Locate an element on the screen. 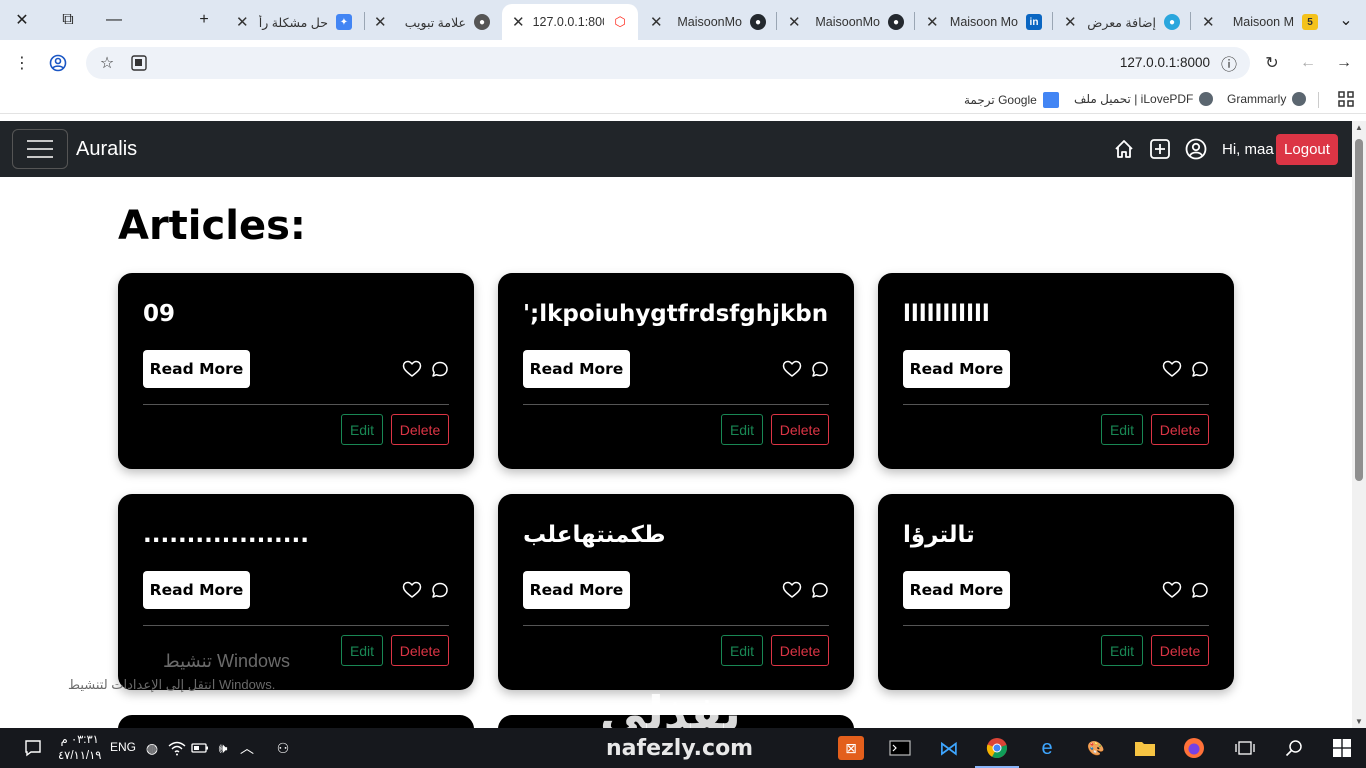 Image resolution: width=1366 pixels, height=768 pixels. address-bar: ☆ 127.0.0.1:8000 ⓘ is located at coordinates (668, 63).